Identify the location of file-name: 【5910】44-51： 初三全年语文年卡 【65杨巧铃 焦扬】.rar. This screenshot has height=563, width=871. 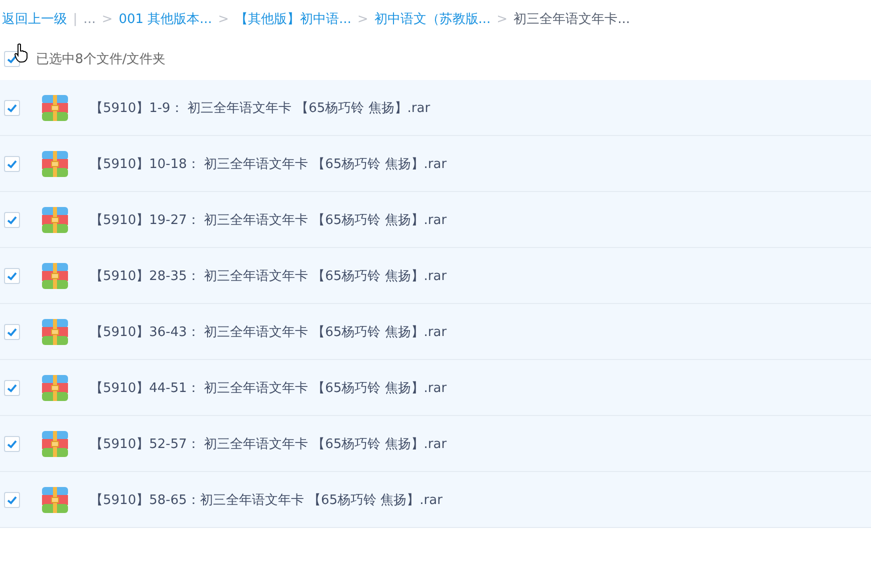
(268, 387).